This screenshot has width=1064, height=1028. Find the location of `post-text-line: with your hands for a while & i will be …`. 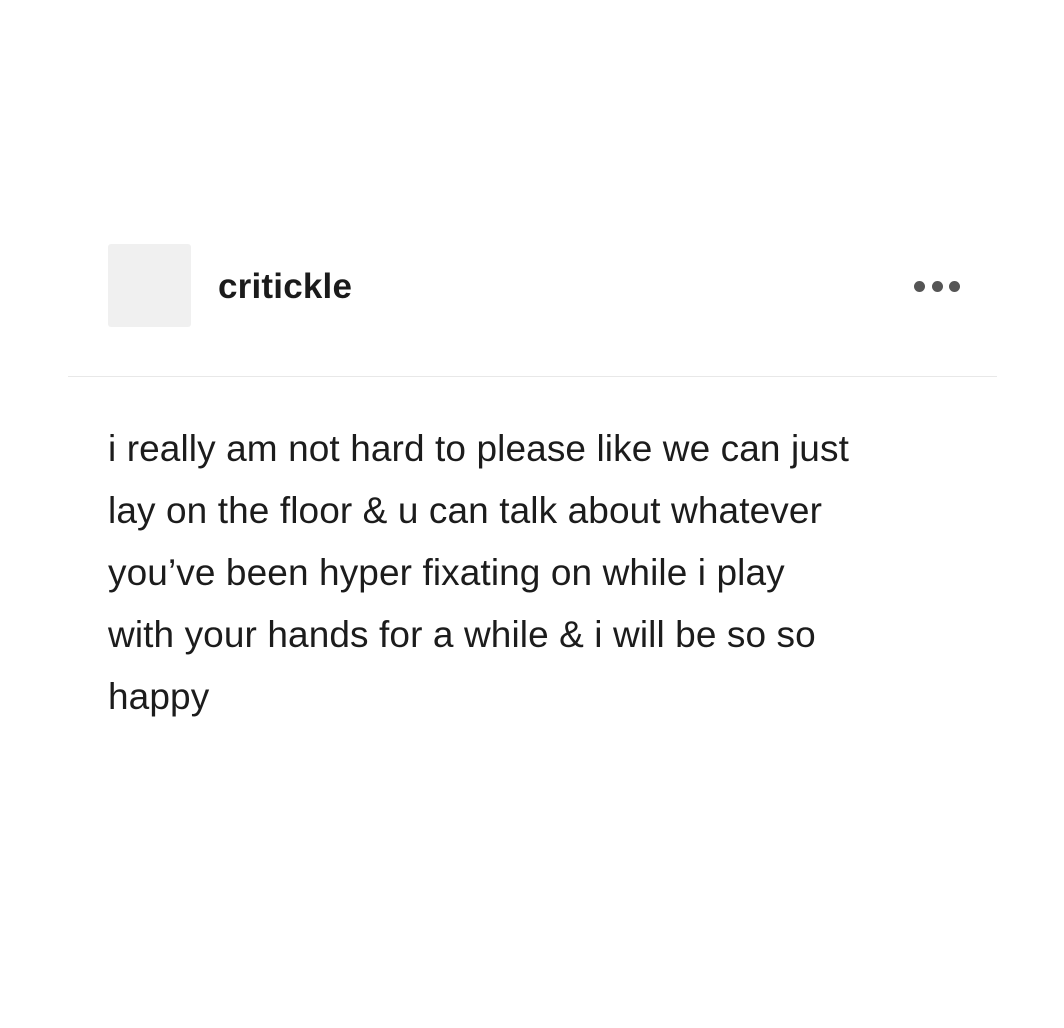

post-text-line: with your hands for a while & i will be … is located at coordinates (462, 634).